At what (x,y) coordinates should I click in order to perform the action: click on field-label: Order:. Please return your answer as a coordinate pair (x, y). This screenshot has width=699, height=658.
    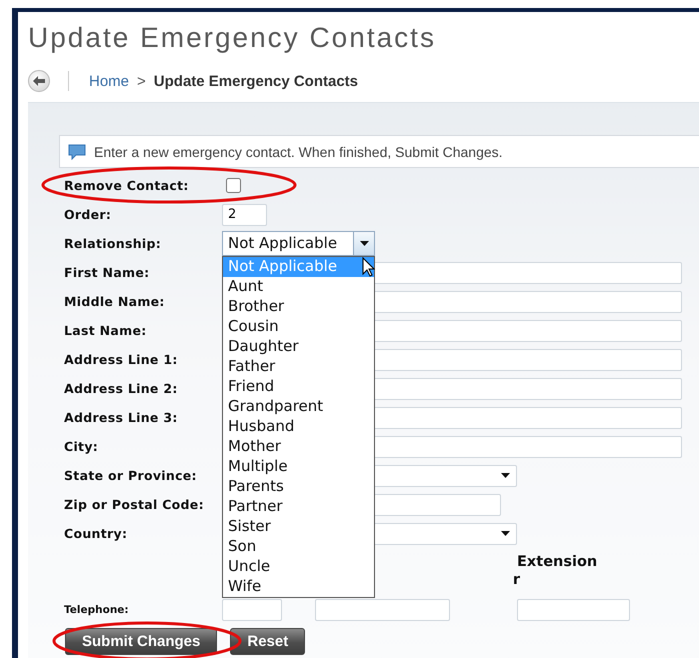
    Looking at the image, I should click on (88, 214).